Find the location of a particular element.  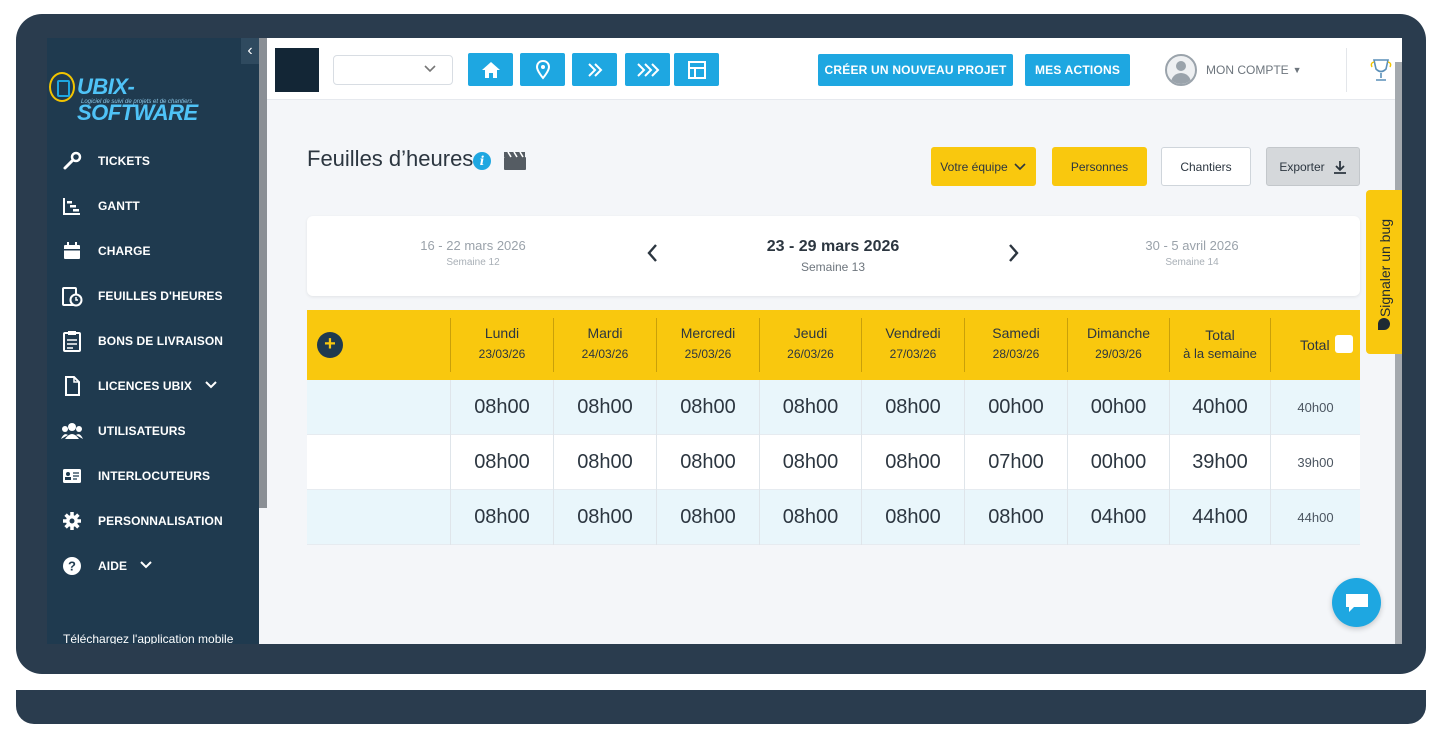

week-total-cell: 40h00 is located at coordinates (1219, 407).